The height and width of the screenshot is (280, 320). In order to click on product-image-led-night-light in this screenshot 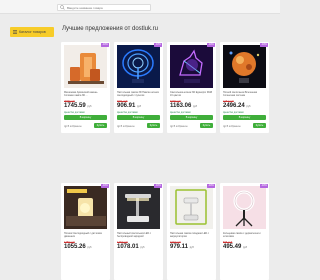, I will do `click(85, 207)`.